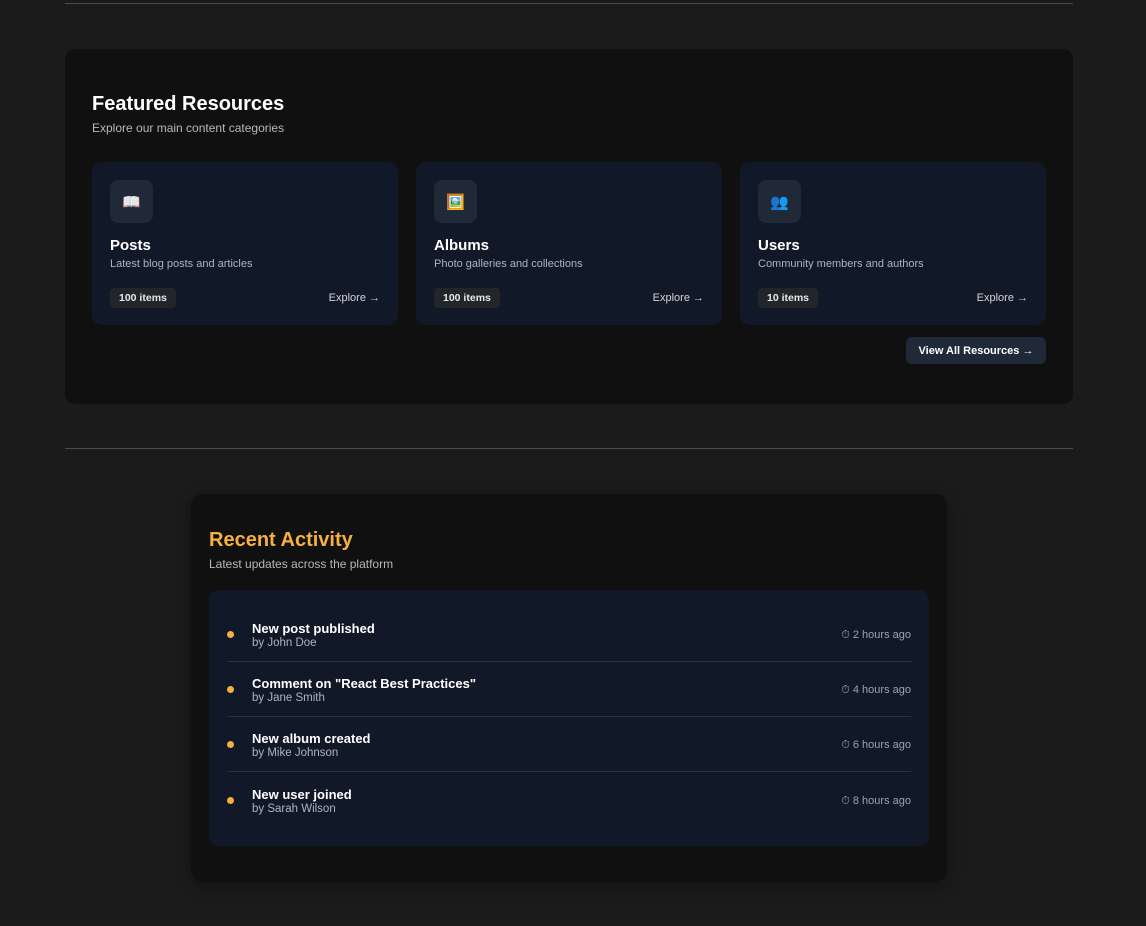 The image size is (1146, 926). What do you see at coordinates (788, 298) in the screenshot?
I see `item-count-badge: 10 items` at bounding box center [788, 298].